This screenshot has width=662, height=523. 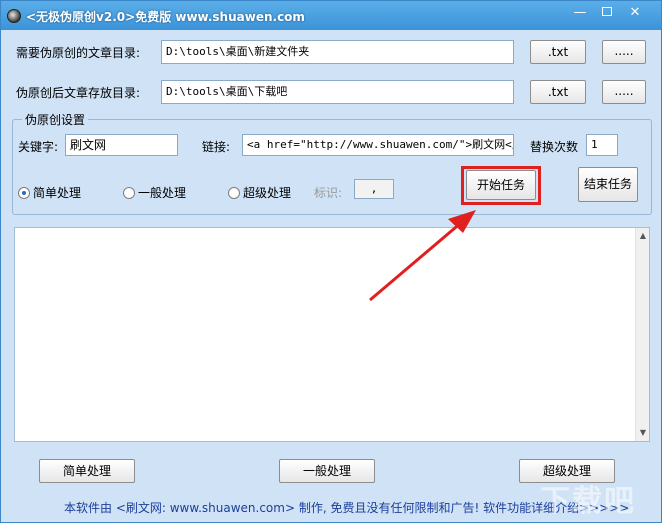 What do you see at coordinates (55, 119) in the screenshot?
I see `settings-group-title: 伪原创设置` at bounding box center [55, 119].